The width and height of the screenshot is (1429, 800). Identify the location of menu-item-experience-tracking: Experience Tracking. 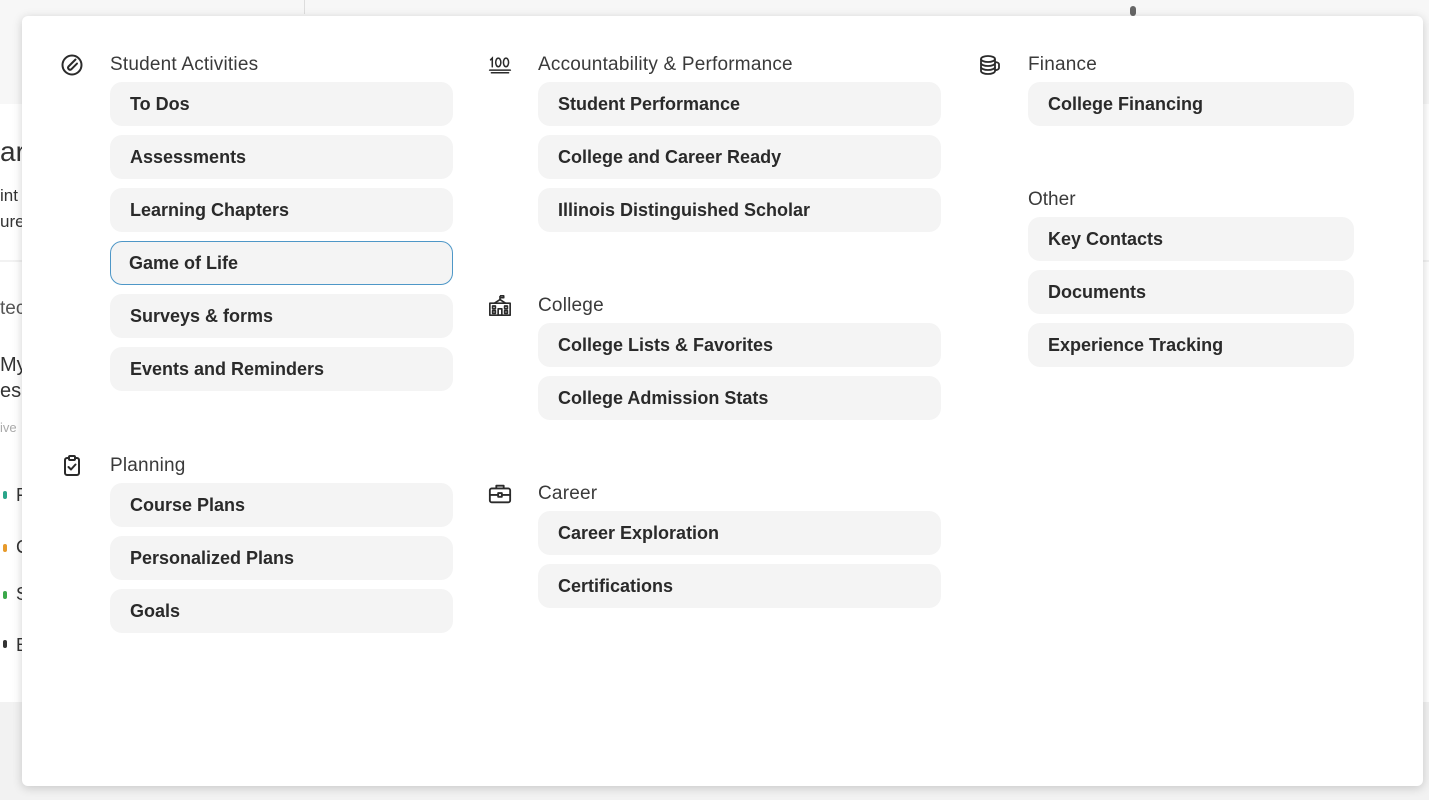
(1191, 345).